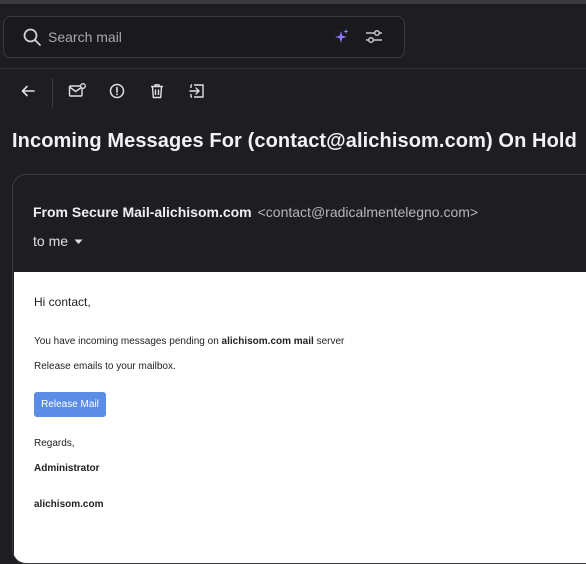 This screenshot has width=586, height=564. I want to click on sender-name: From Secure Mail-alichisom.com, so click(142, 212).